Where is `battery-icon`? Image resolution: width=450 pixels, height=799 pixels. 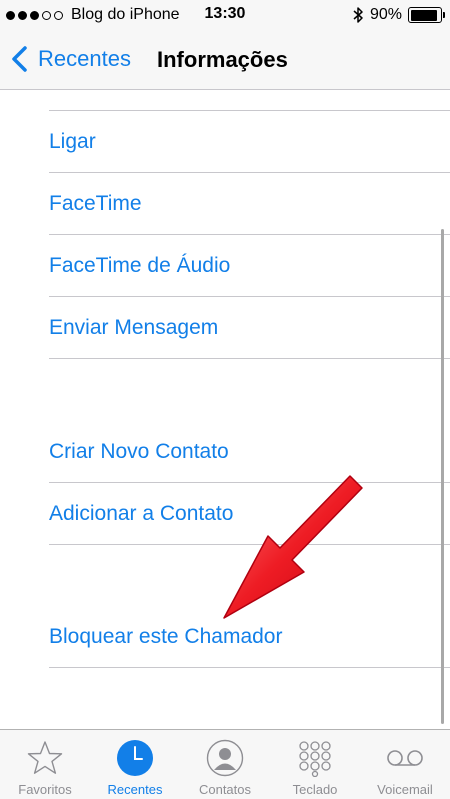
battery-icon is located at coordinates (426, 15).